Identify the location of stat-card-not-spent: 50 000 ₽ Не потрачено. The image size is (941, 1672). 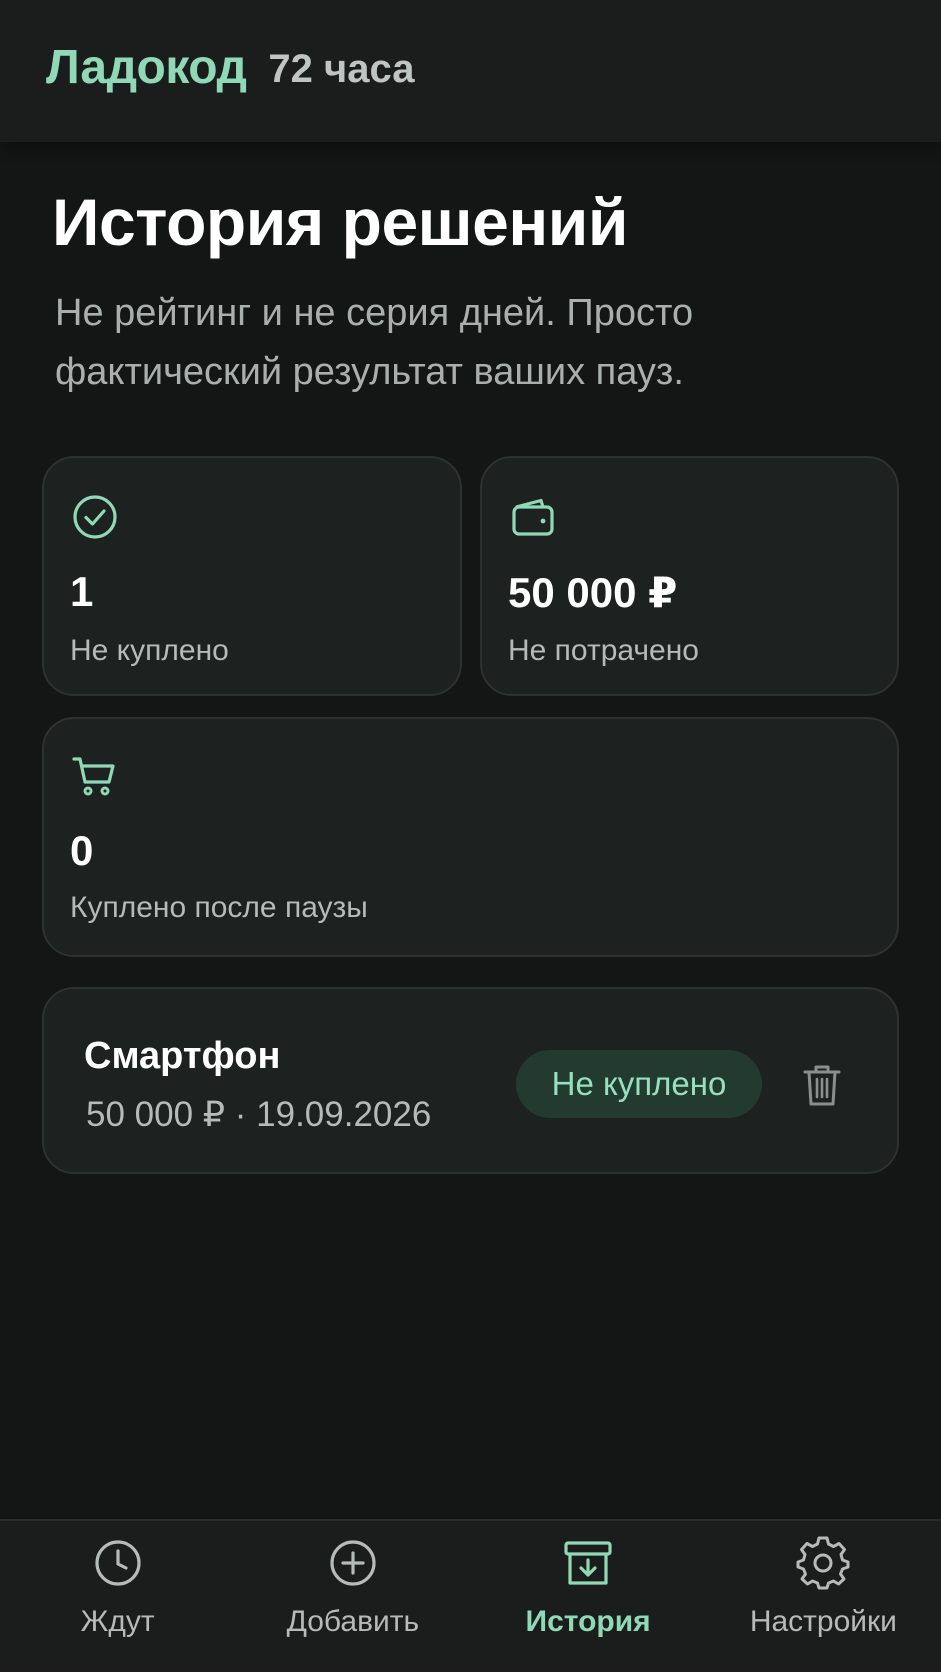
(689, 576).